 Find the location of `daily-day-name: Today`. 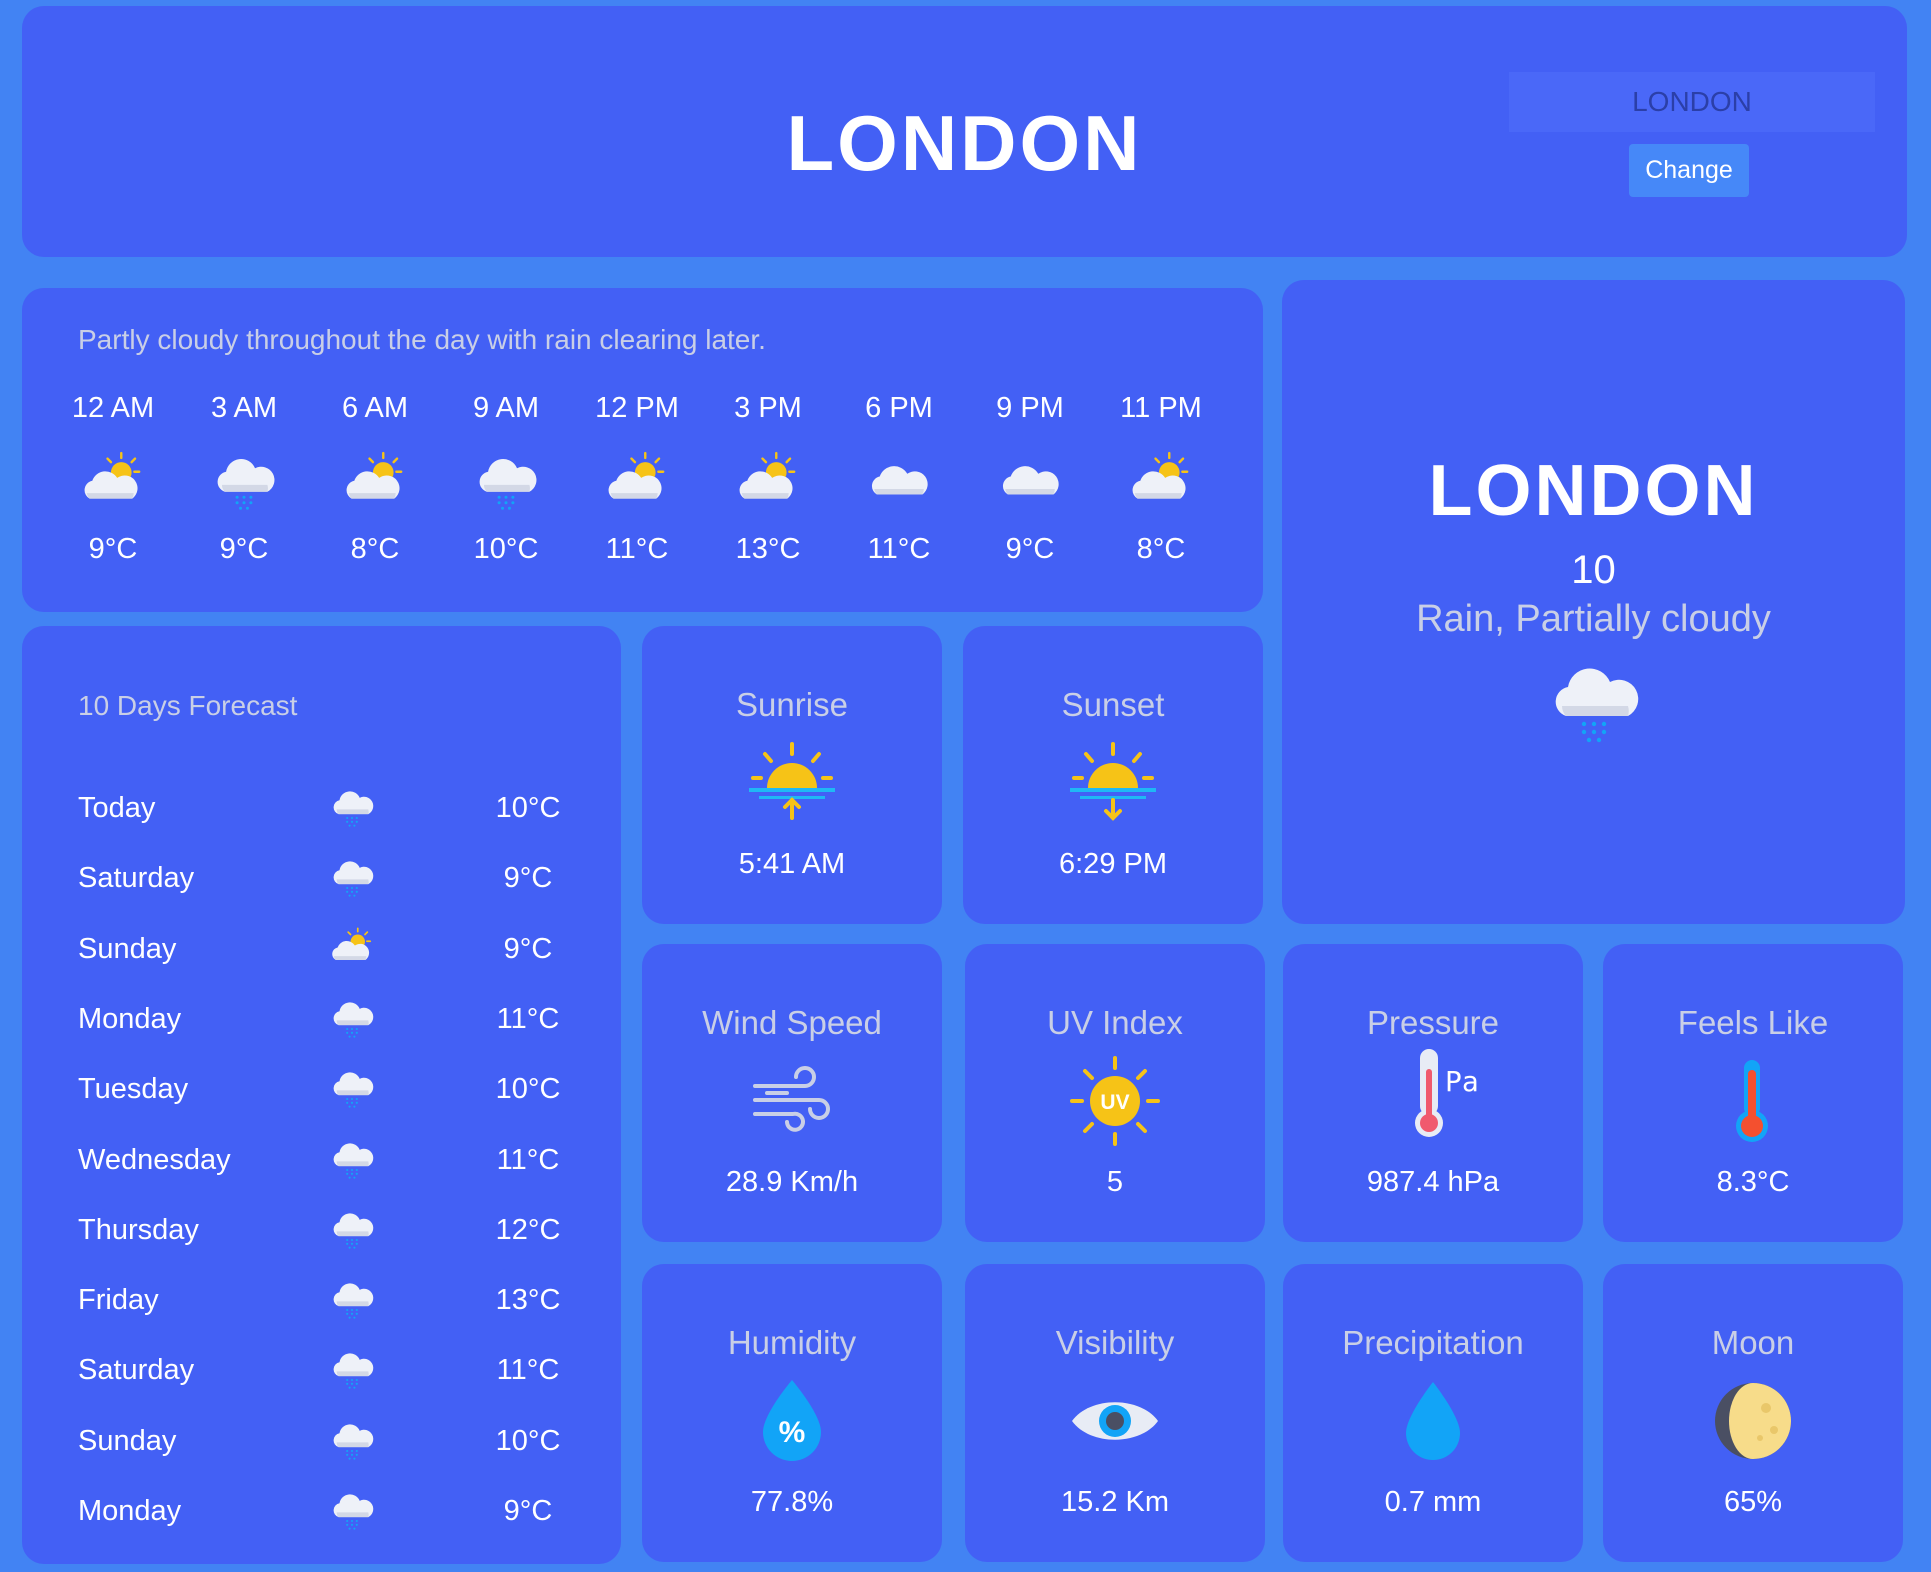

daily-day-name: Today is located at coordinates (117, 808).